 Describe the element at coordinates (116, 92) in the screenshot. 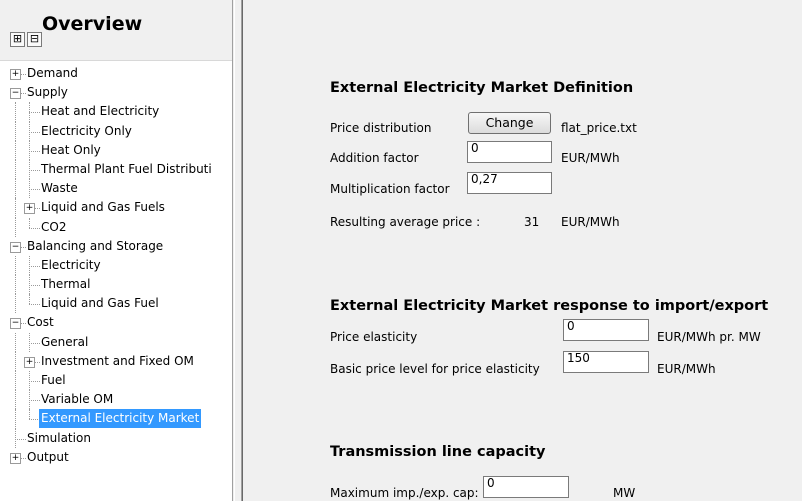

I see `tree-item: − Supply` at that location.